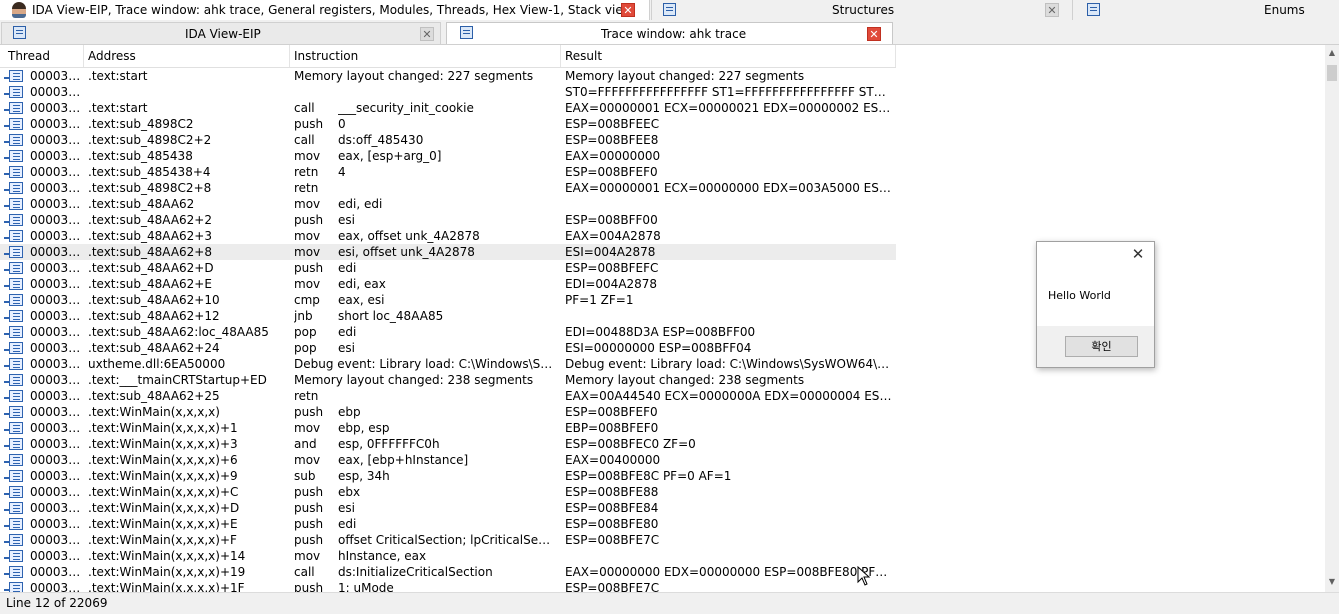 The image size is (1339, 614). I want to click on tab-ida-view-eip: IDA View-EIP ✕, so click(221, 33).